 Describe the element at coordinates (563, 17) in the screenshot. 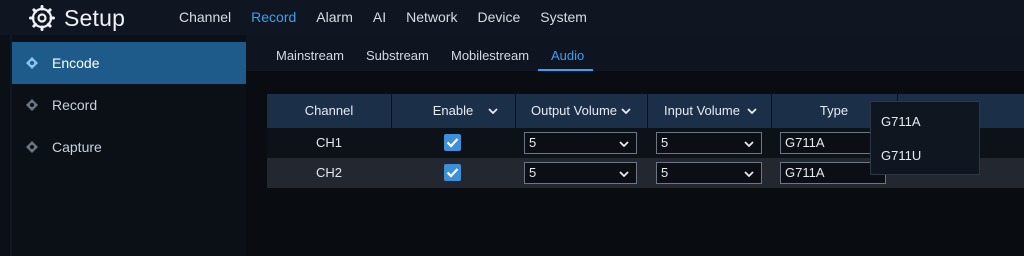

I see `nav-system: System` at that location.